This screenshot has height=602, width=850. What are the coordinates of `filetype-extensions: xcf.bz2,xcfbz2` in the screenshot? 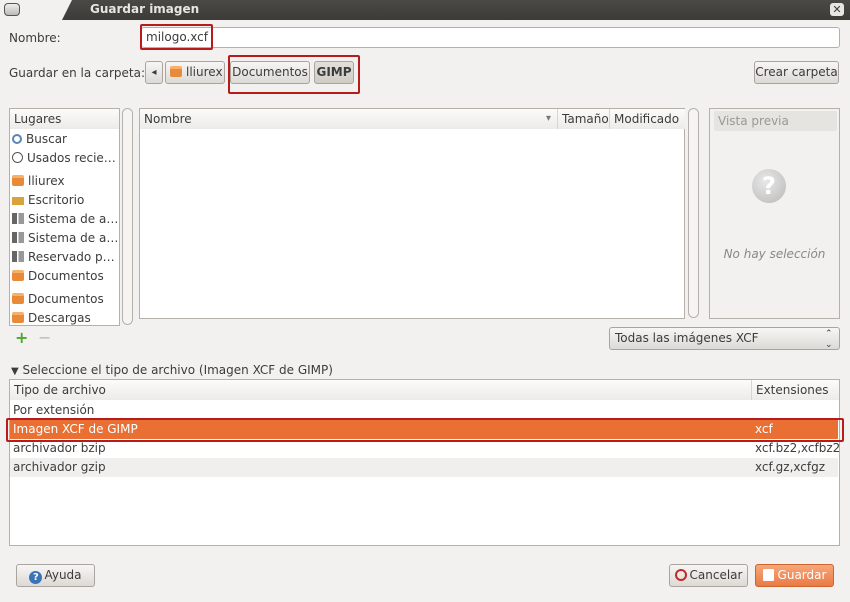 It's located at (798, 448).